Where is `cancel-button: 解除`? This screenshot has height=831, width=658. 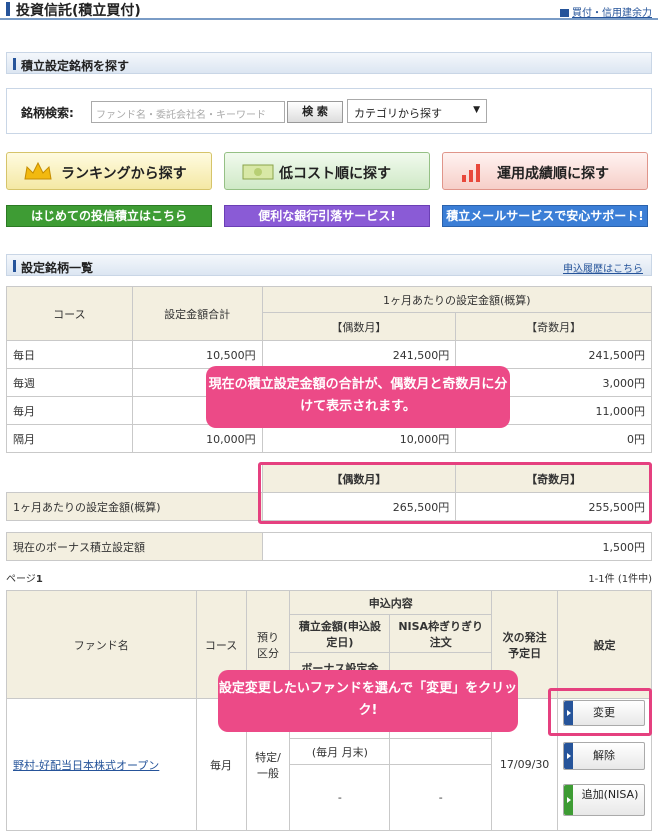
cancel-button: 解除 is located at coordinates (604, 756).